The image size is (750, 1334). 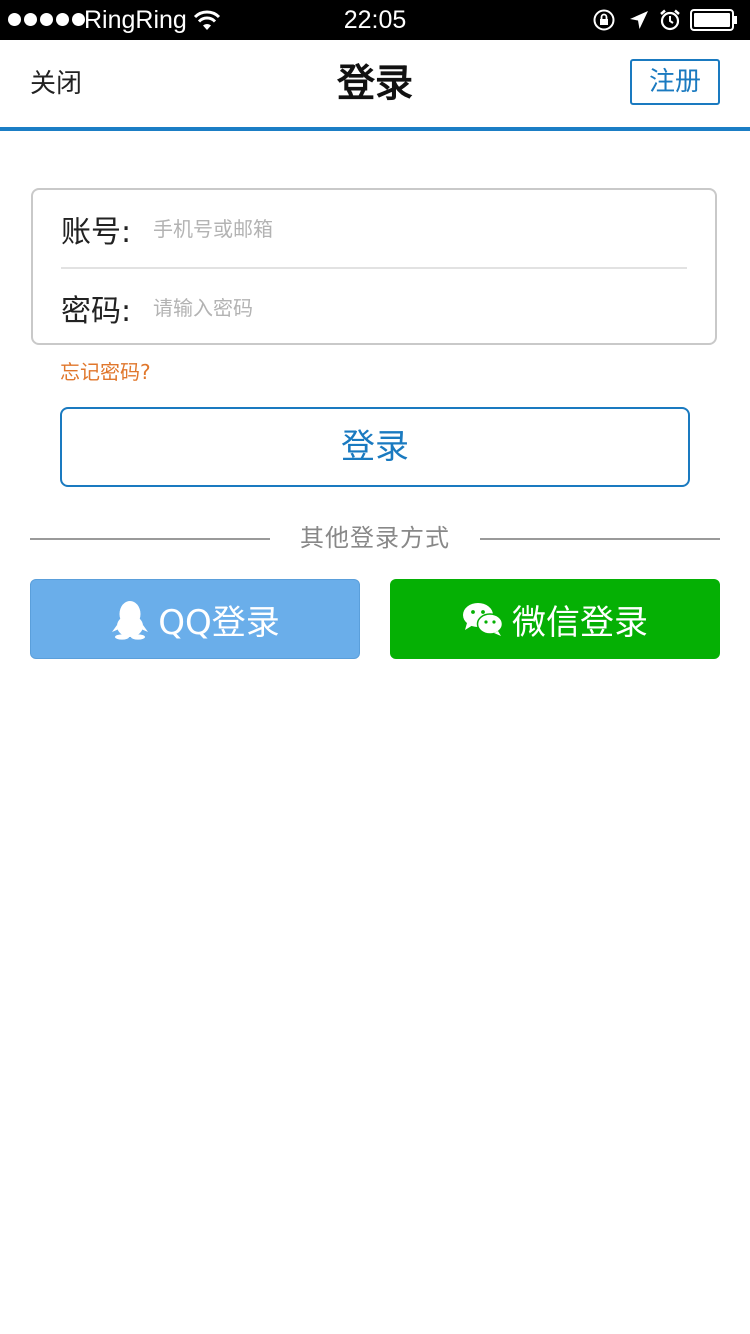 What do you see at coordinates (604, 20) in the screenshot?
I see `rotation-lock-icon` at bounding box center [604, 20].